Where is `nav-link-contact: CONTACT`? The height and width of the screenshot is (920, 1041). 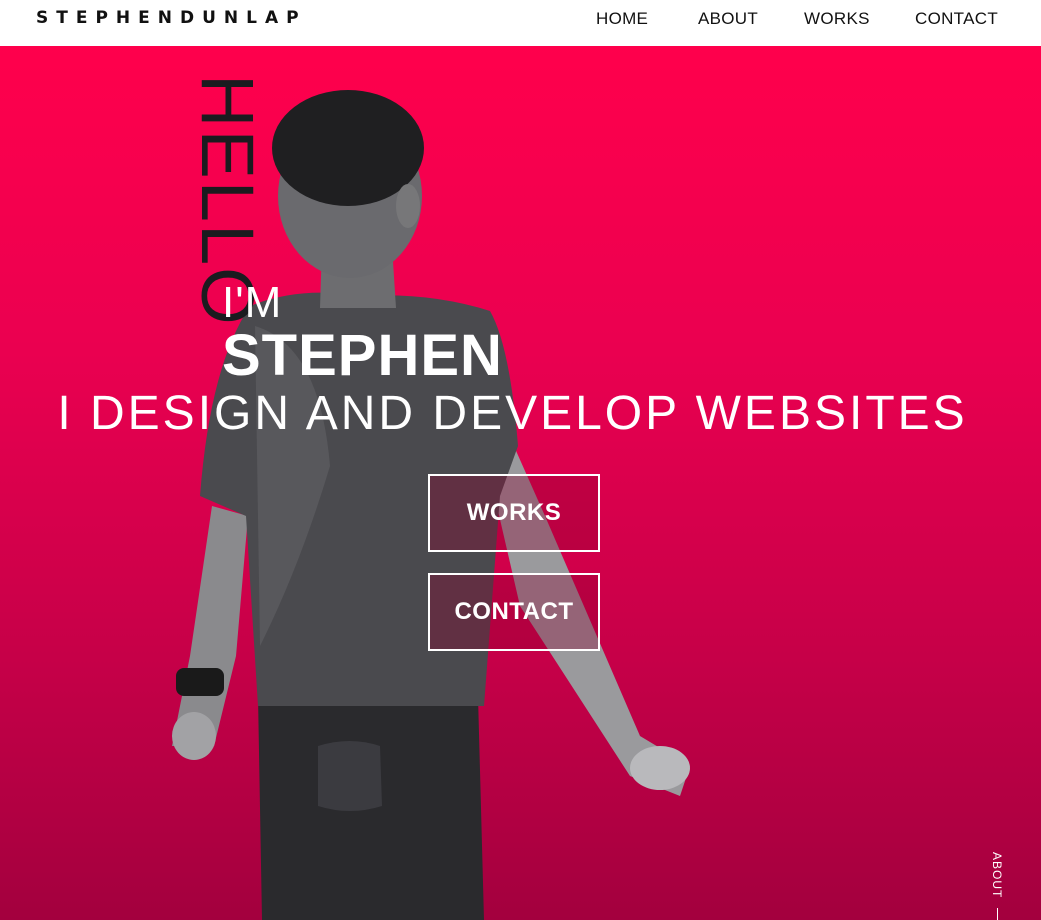 nav-link-contact: CONTACT is located at coordinates (956, 19).